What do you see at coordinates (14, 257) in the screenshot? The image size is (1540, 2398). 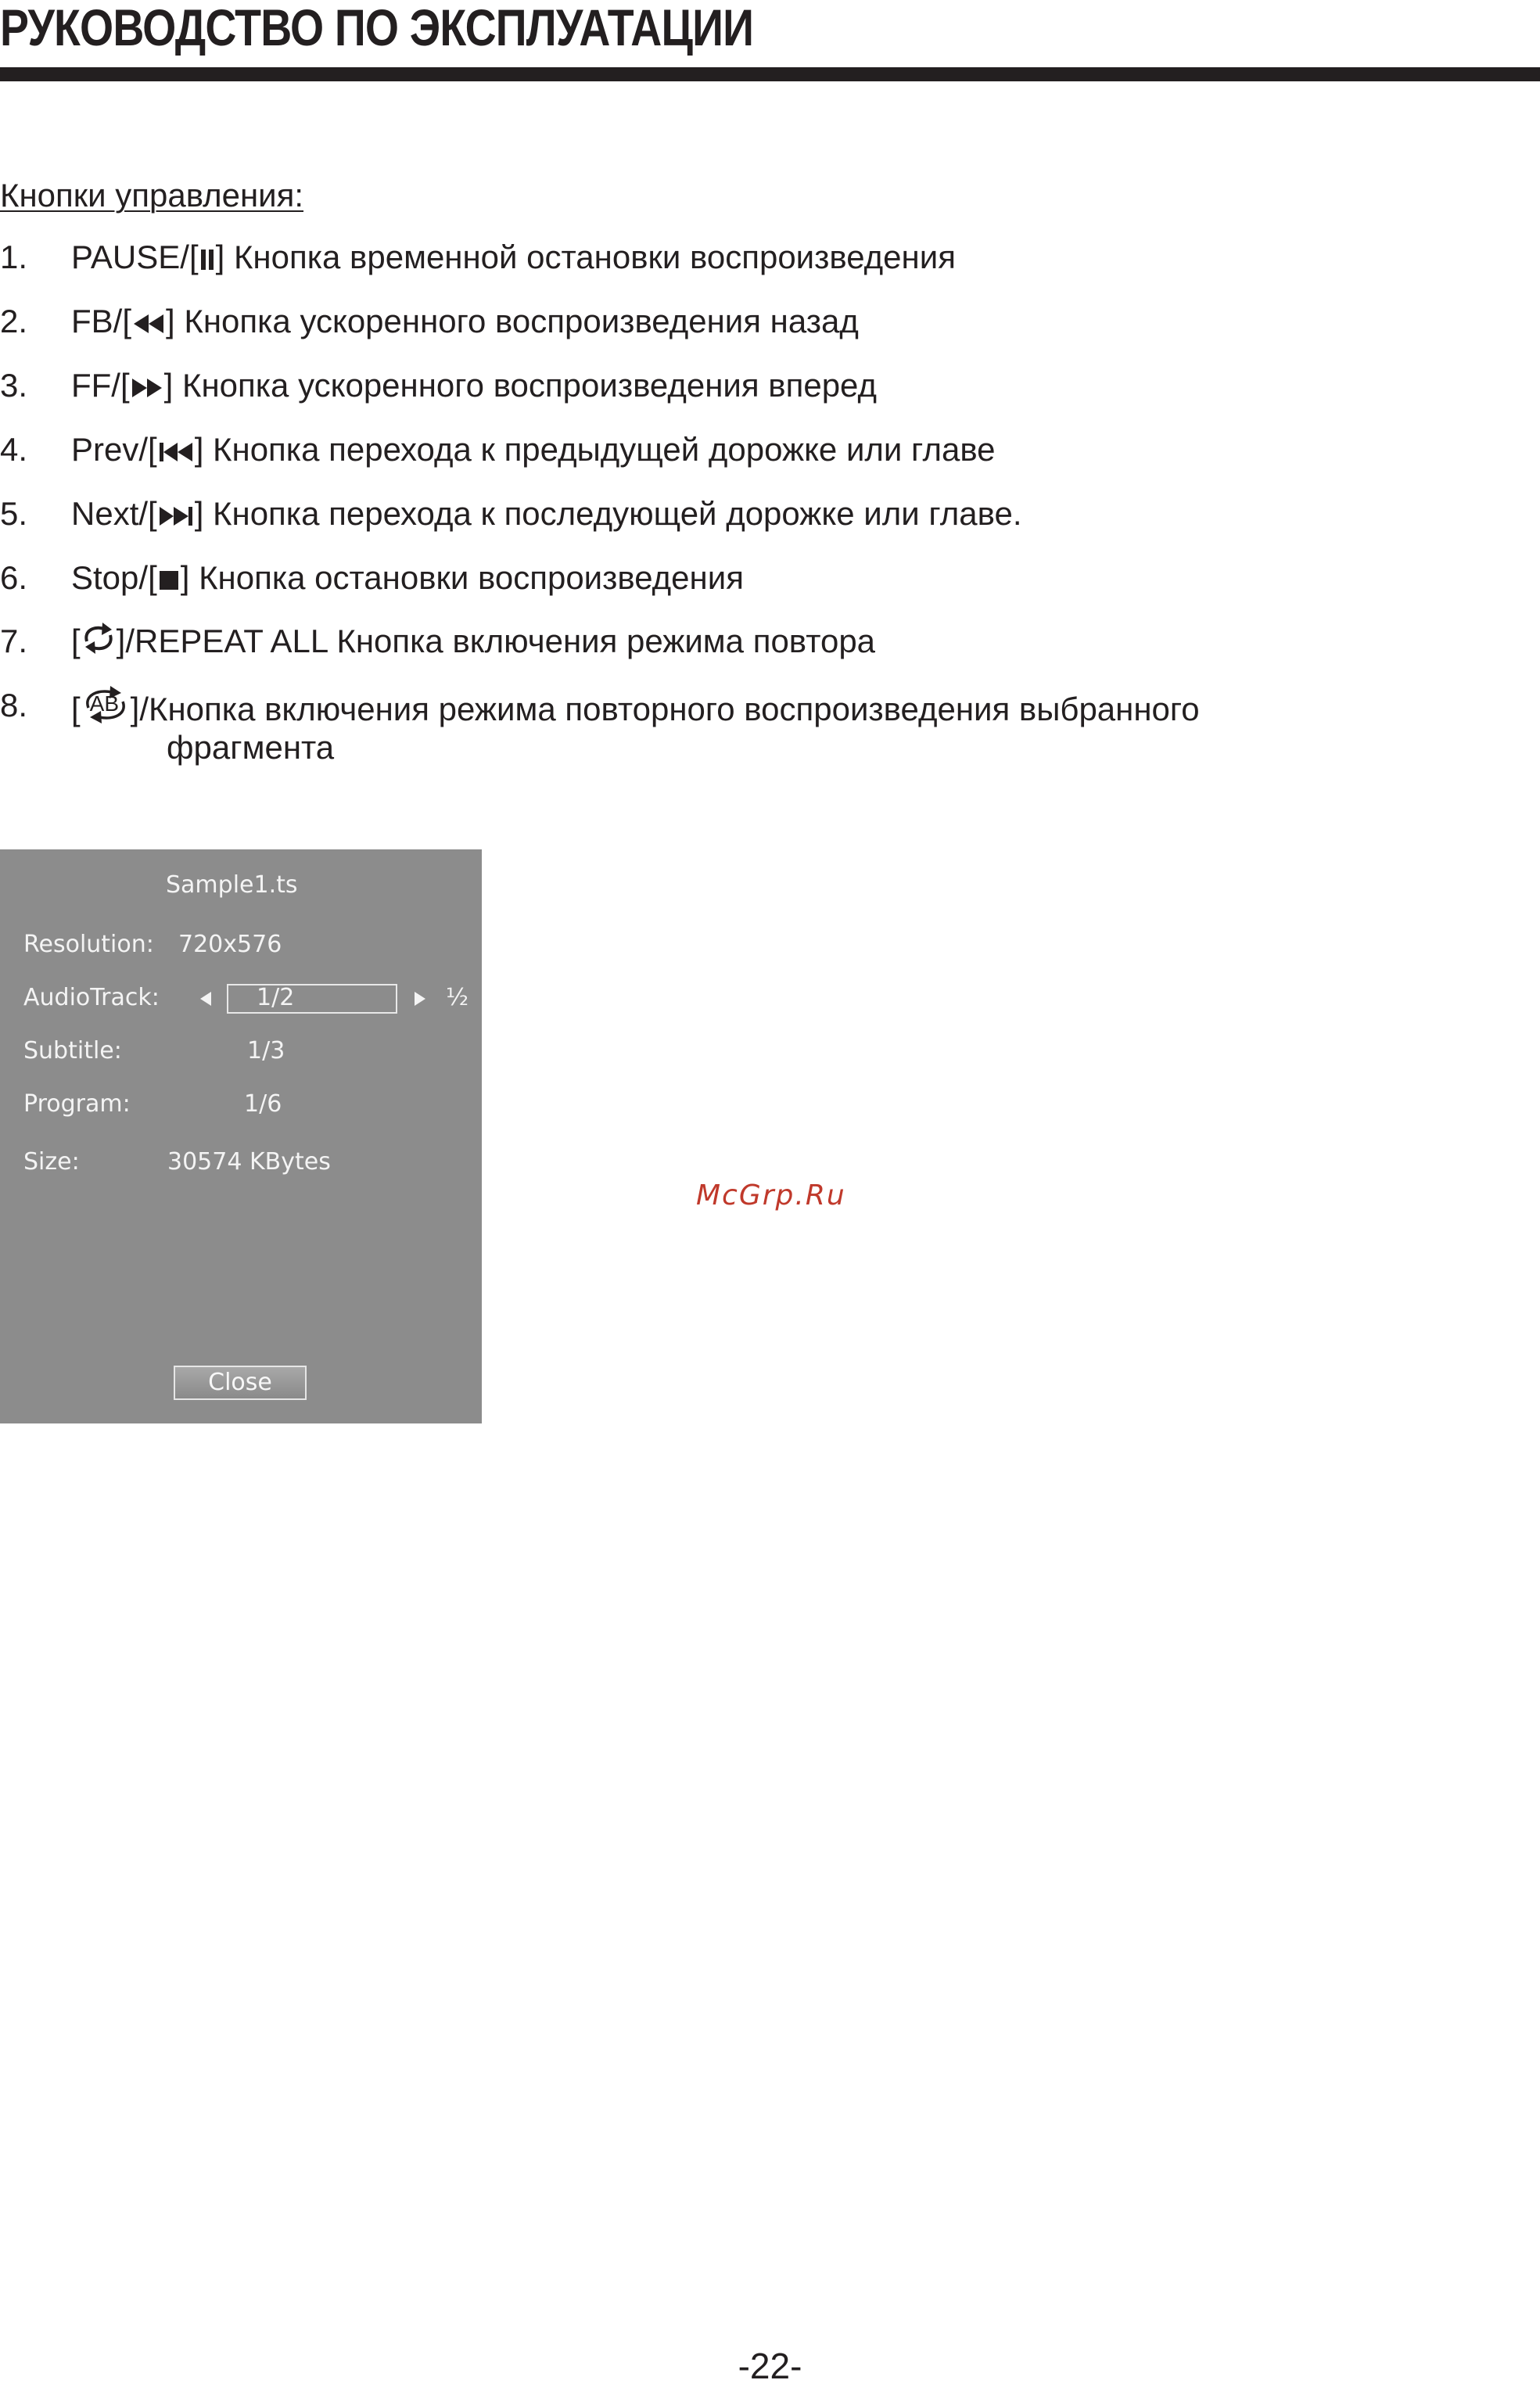 I see `item-number: 1.` at bounding box center [14, 257].